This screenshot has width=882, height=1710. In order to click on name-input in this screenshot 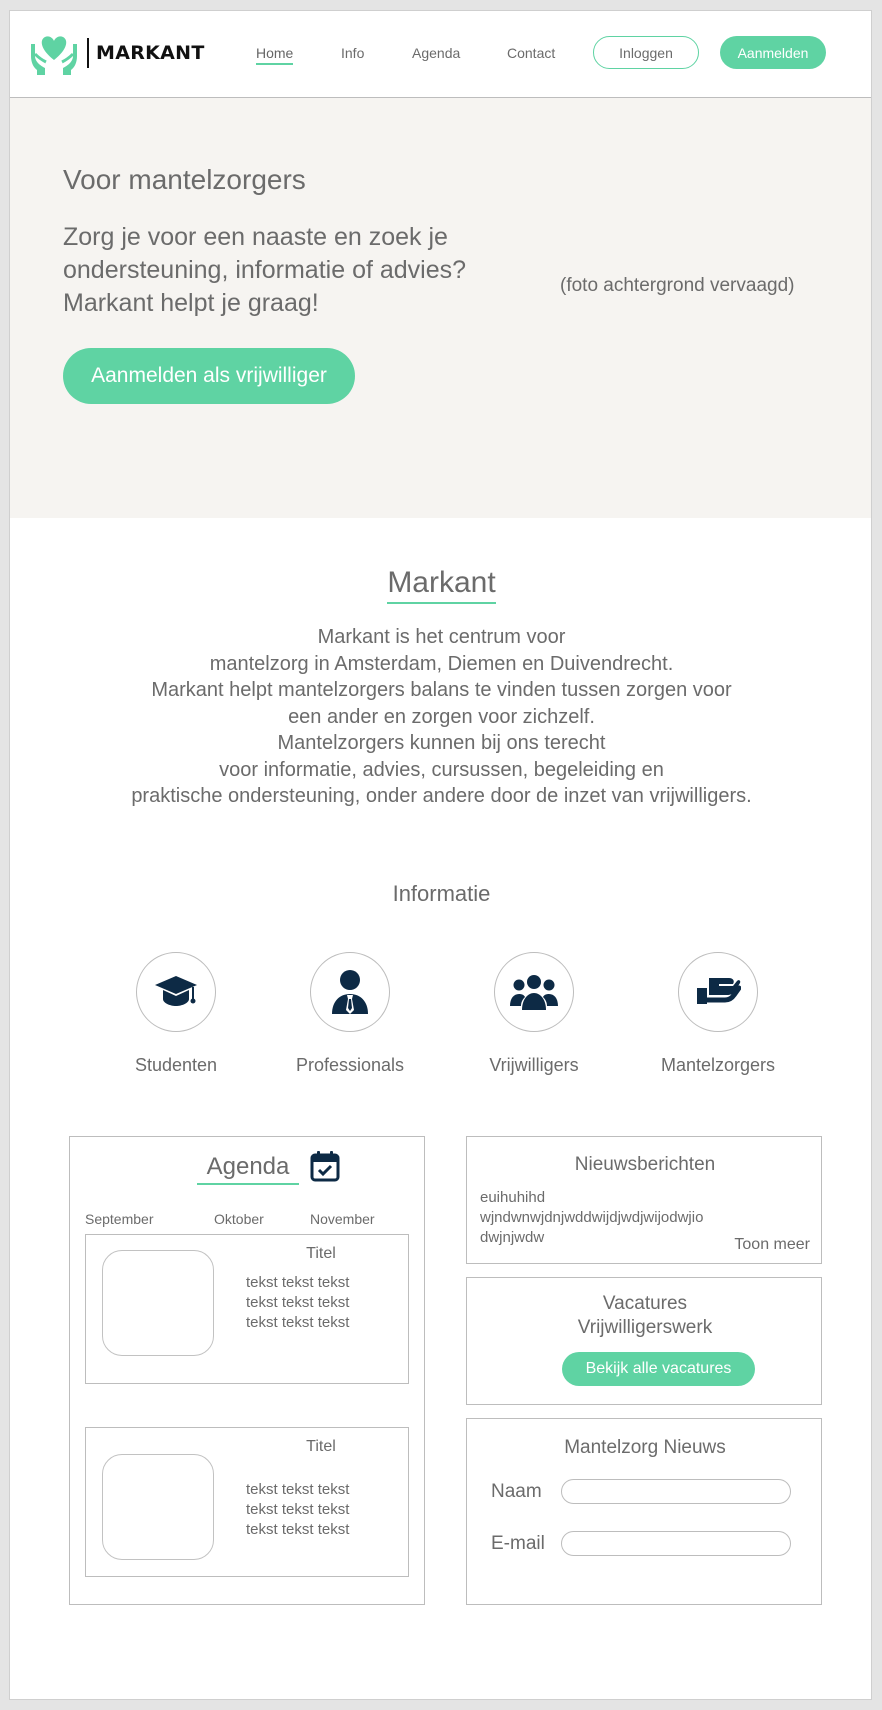, I will do `click(676, 1491)`.